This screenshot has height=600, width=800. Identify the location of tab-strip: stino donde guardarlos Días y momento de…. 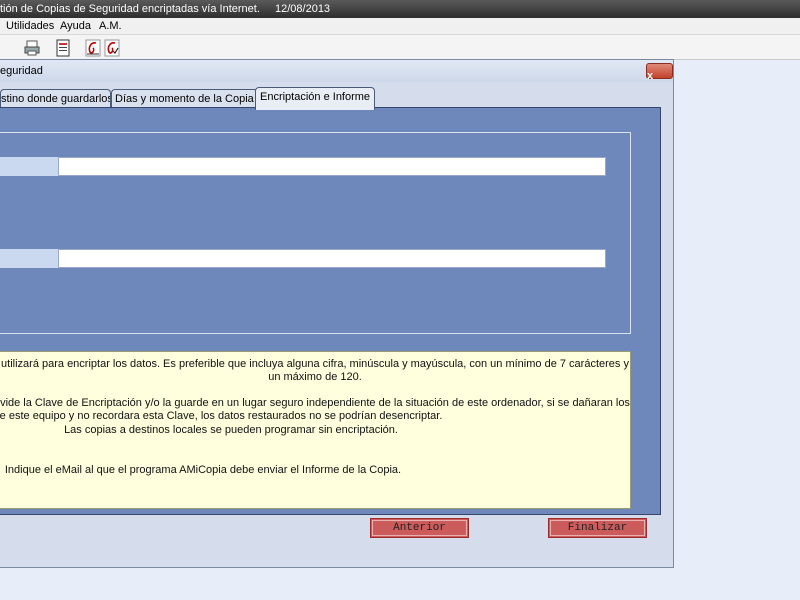
(336, 98).